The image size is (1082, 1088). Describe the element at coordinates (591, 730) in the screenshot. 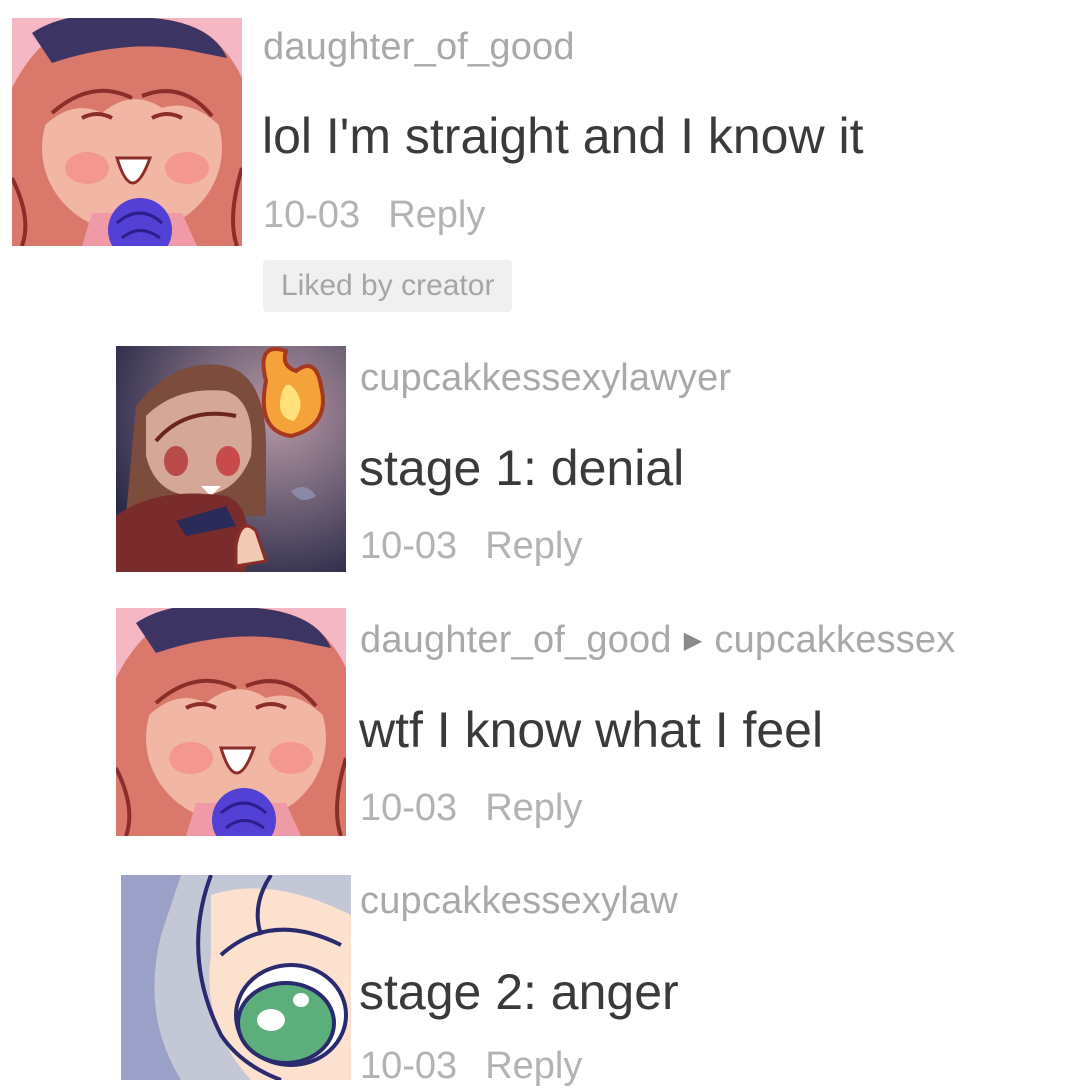

I see `comment-text: wtf I know what I feel` at that location.